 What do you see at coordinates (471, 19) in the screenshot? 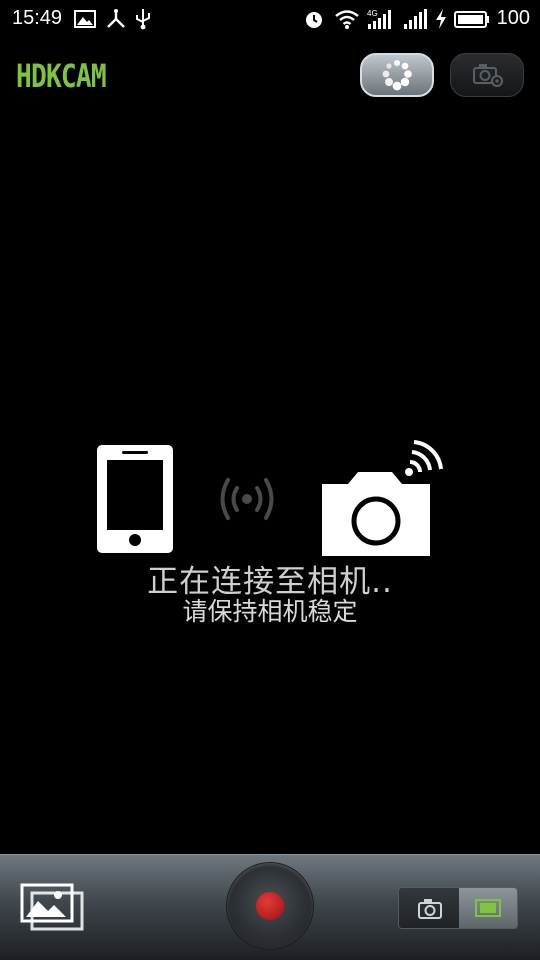
I see `battery-icon` at bounding box center [471, 19].